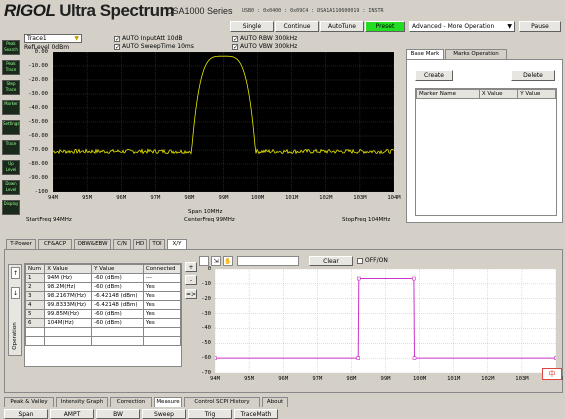 Image resolution: width=565 pixels, height=419 pixels. Describe the element at coordinates (177, 244) in the screenshot. I see `tab-x-y: X/Y` at that location.